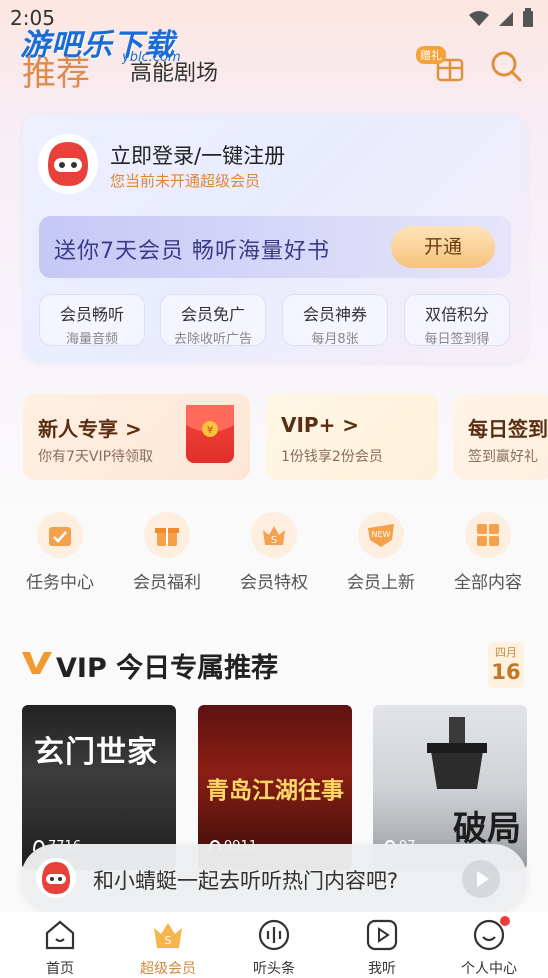  Describe the element at coordinates (274, 935) in the screenshot. I see `audio-wave-icon` at that location.